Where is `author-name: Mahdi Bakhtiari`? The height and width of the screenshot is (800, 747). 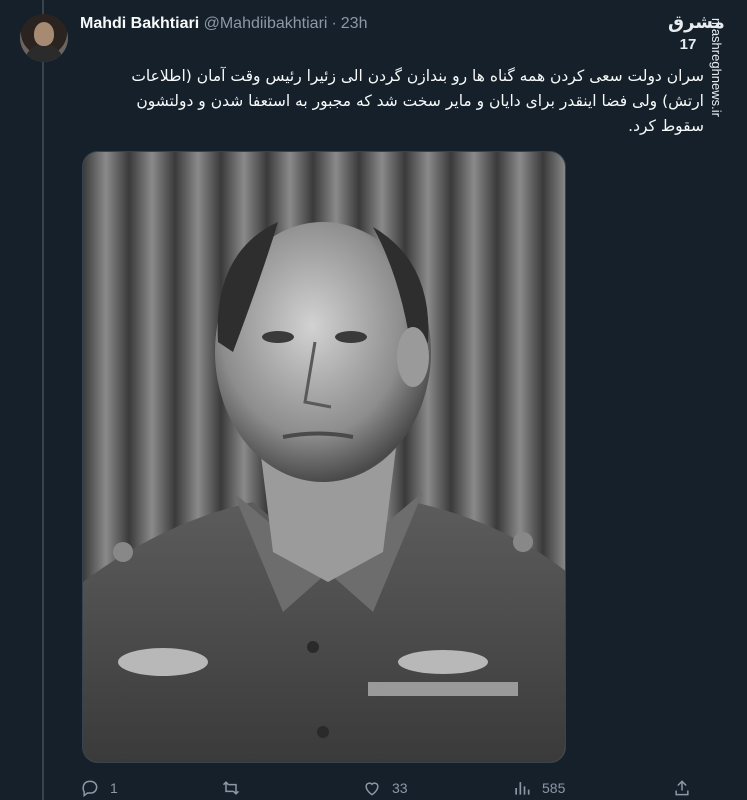 author-name: Mahdi Bakhtiari is located at coordinates (139, 23).